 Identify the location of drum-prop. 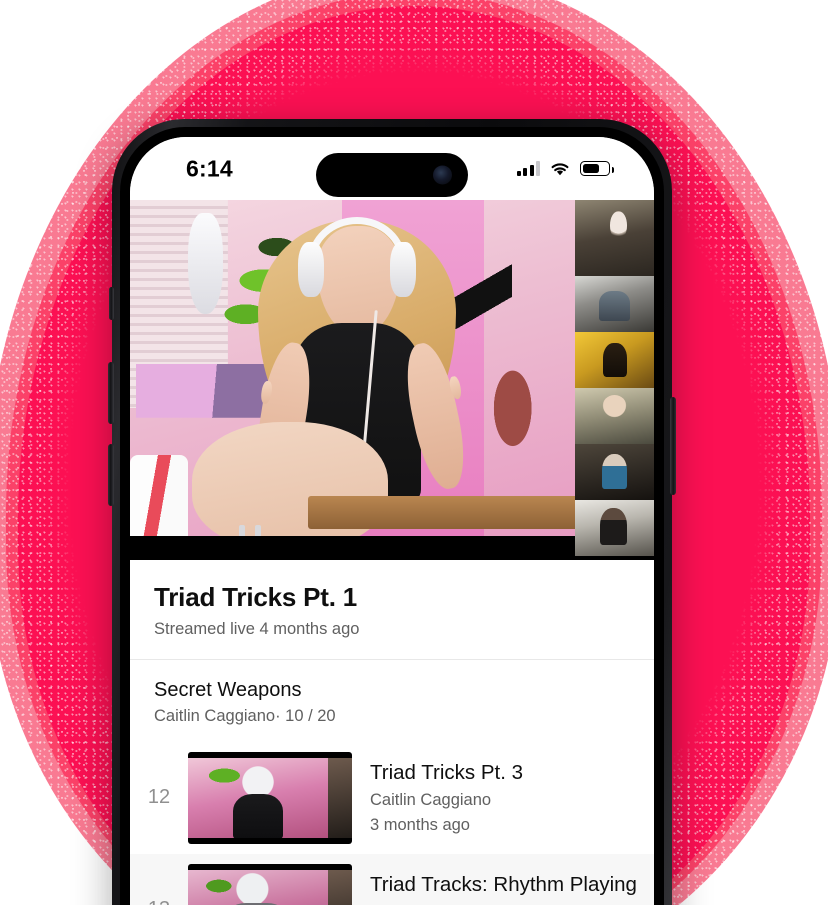
(159, 495).